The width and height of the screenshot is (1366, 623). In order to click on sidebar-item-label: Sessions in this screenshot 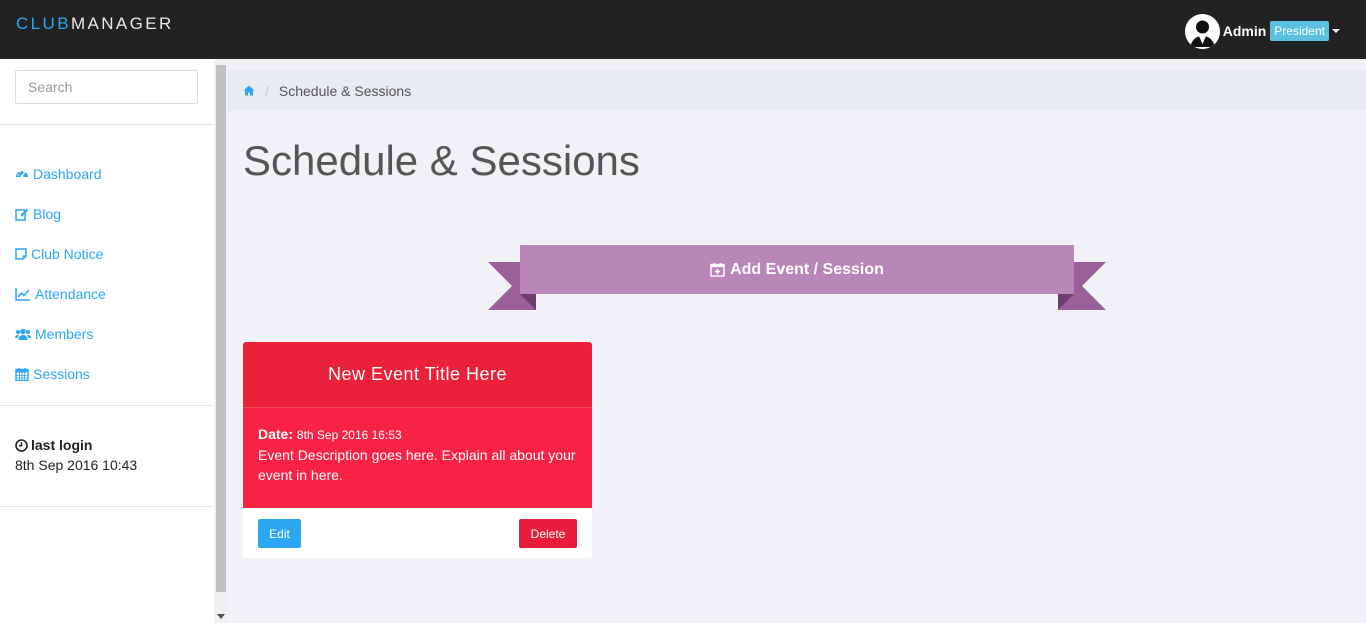, I will do `click(61, 374)`.